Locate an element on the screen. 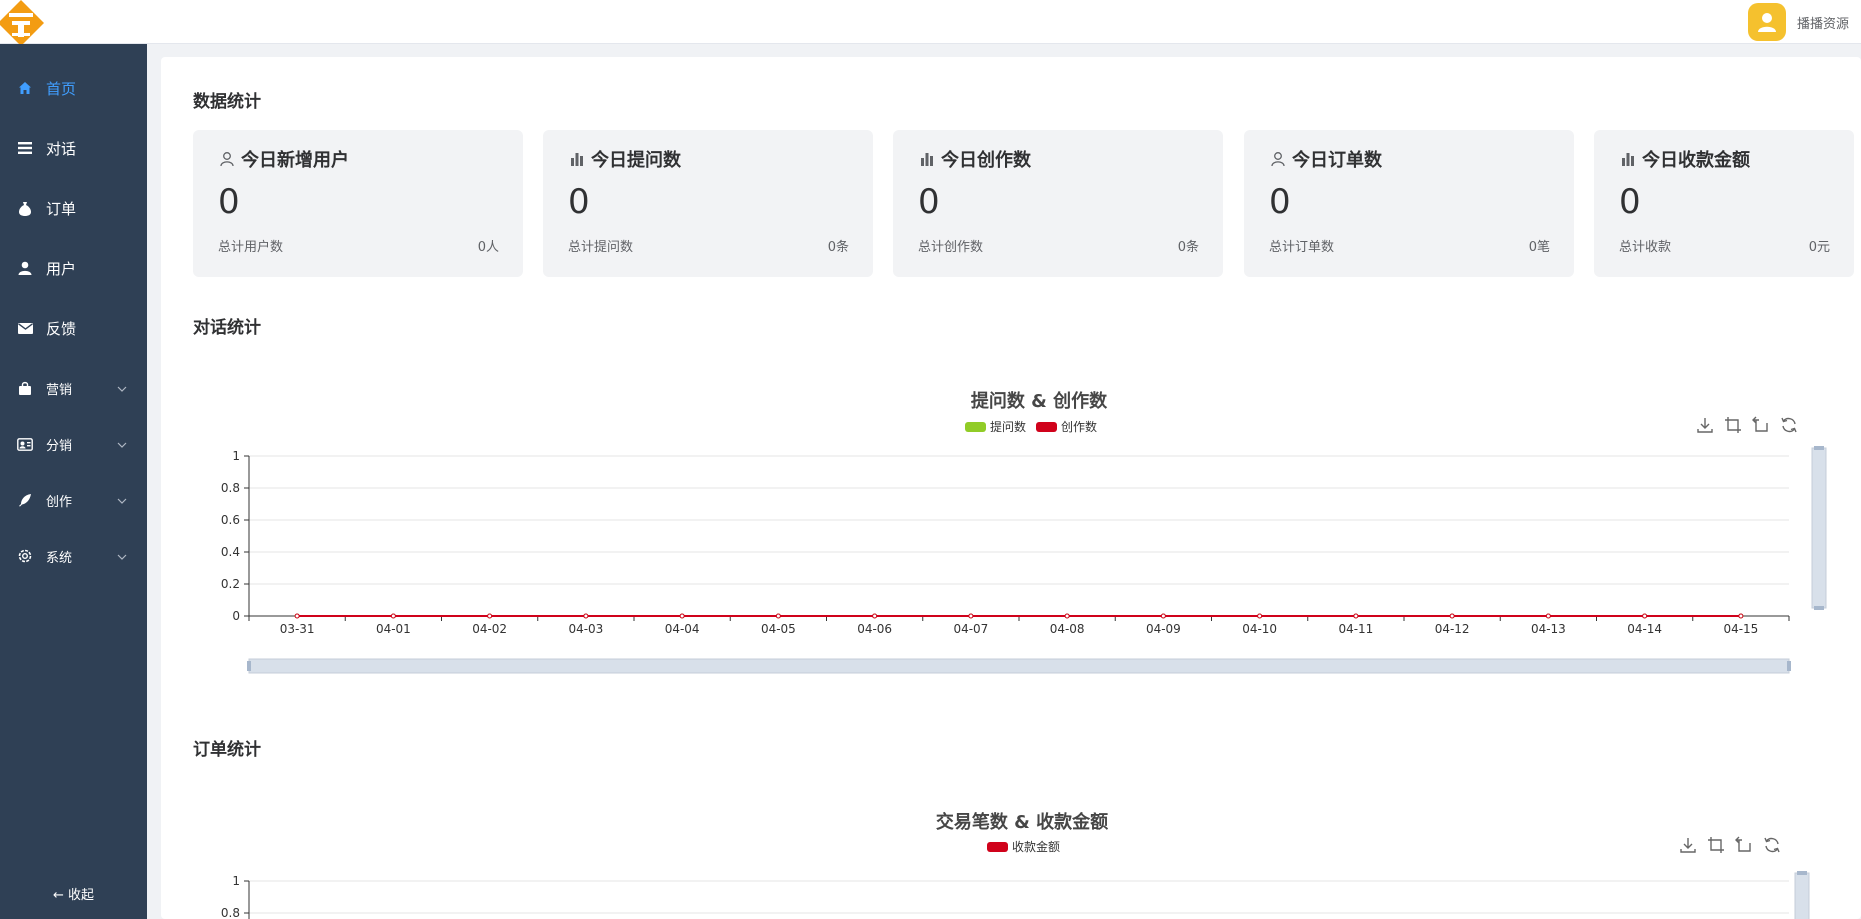 Image resolution: width=1861 pixels, height=919 pixels. x-zoom-slider is located at coordinates (1019, 666).